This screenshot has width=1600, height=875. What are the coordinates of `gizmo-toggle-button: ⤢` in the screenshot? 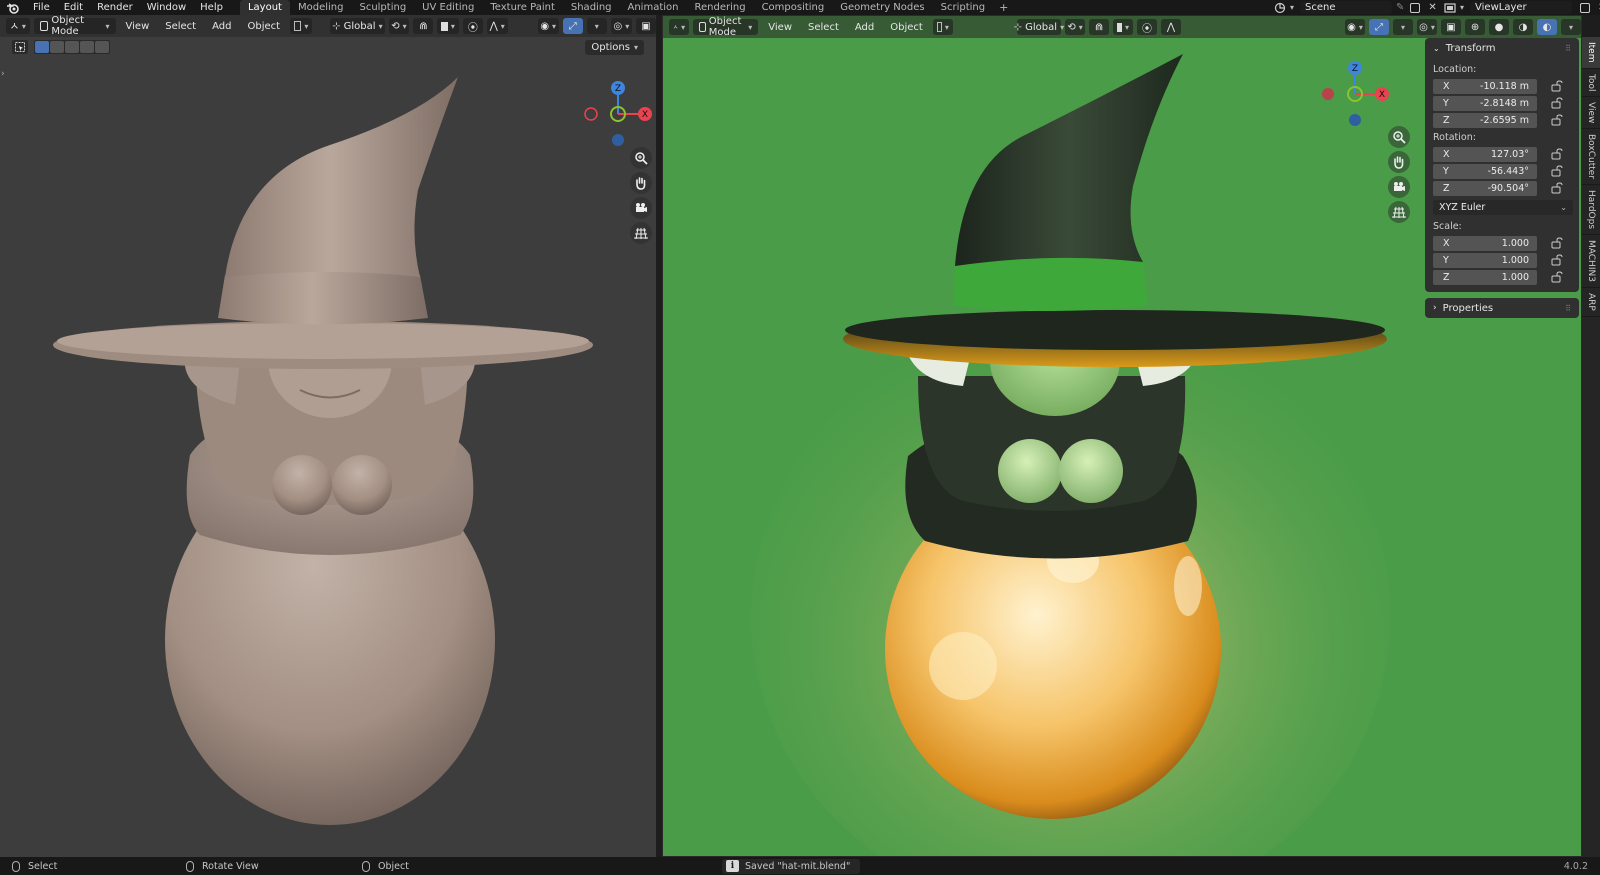 It's located at (1379, 27).